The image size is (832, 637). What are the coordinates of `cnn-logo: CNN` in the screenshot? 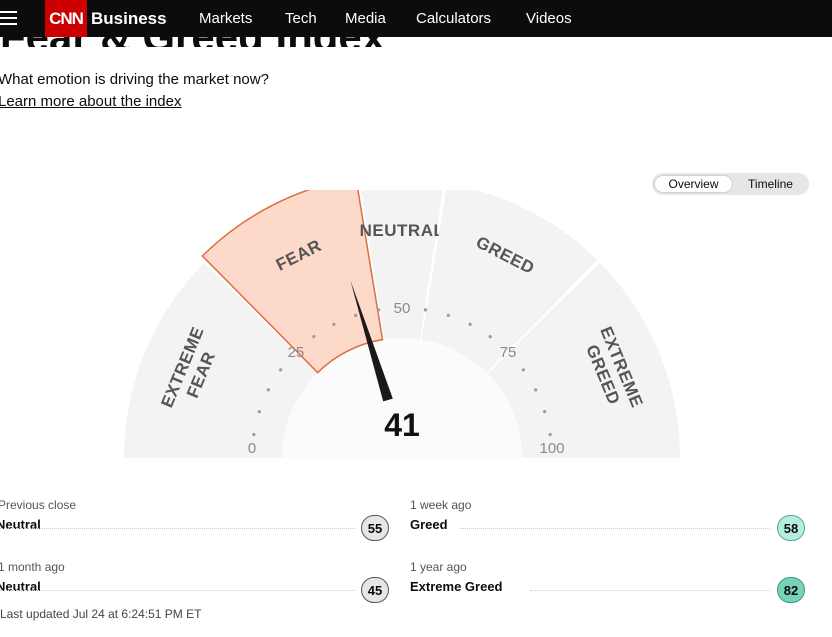 It's located at (66, 18).